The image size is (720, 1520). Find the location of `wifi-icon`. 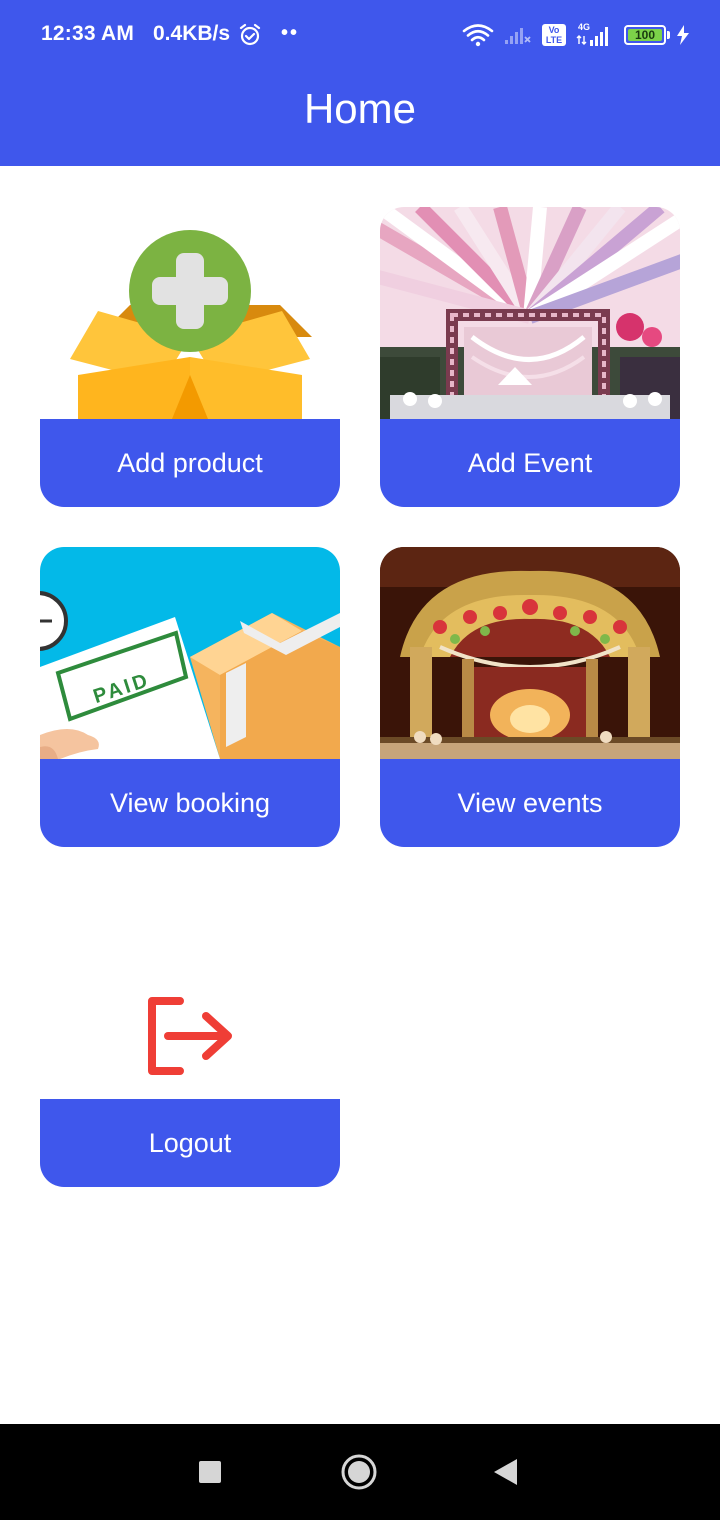

wifi-icon is located at coordinates (478, 35).